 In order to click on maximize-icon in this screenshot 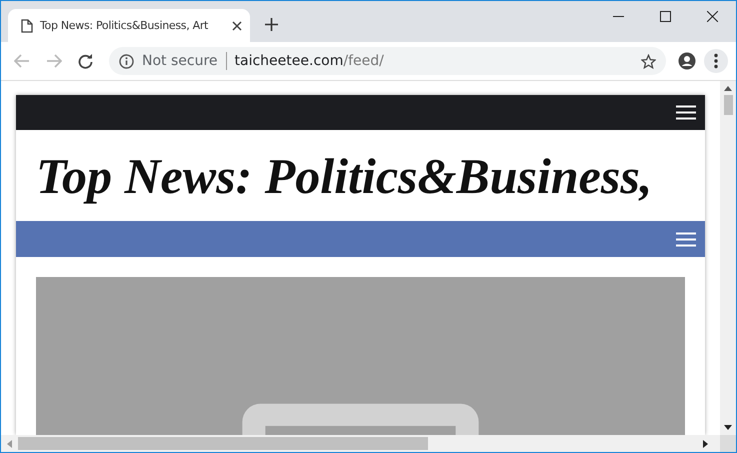, I will do `click(665, 16)`.